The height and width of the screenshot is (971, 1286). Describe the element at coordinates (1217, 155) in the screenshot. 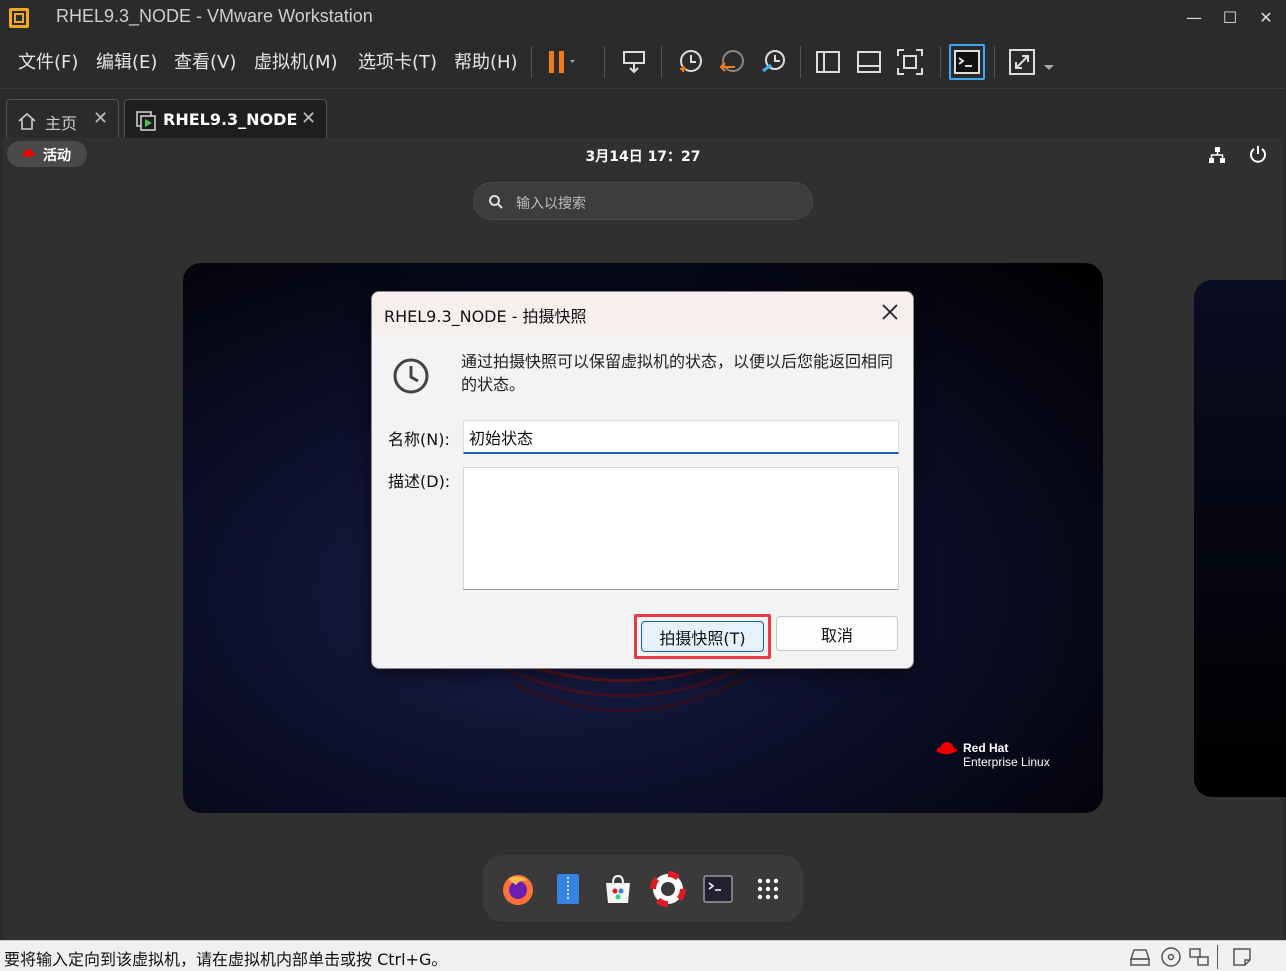

I see `network-icon` at that location.